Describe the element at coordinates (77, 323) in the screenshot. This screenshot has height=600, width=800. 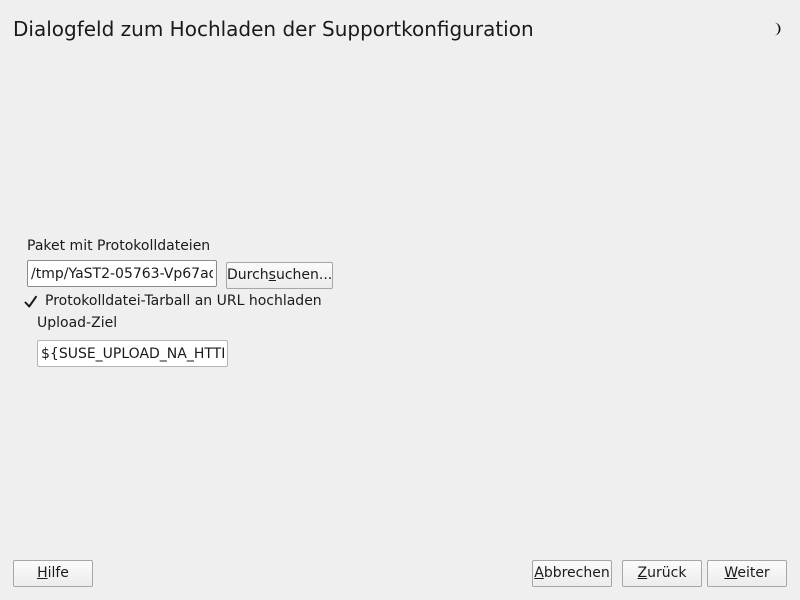
I see `upload-target-label: Upload-Ziel` at that location.